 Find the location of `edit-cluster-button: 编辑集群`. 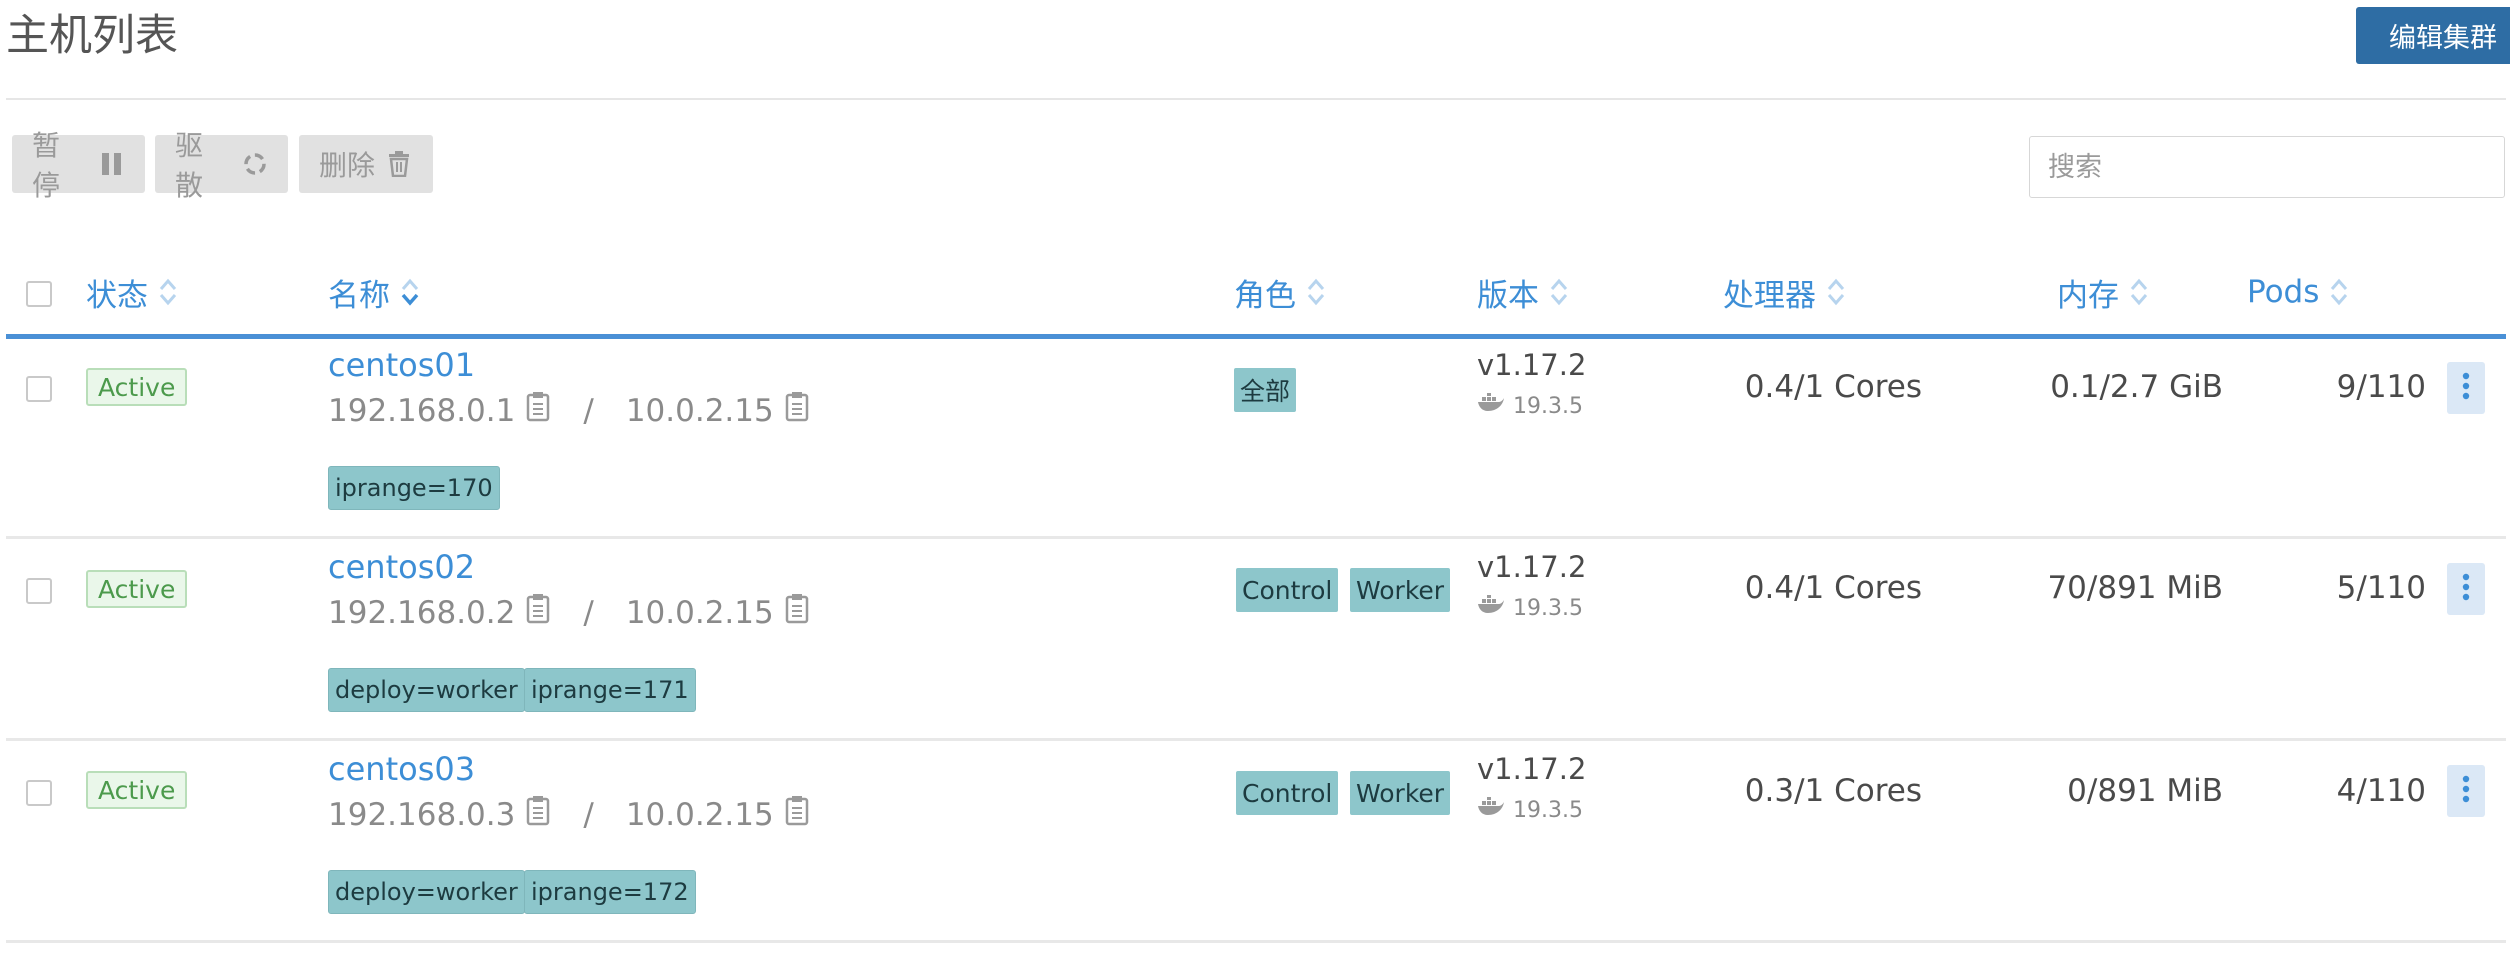

edit-cluster-button: 编辑集群 is located at coordinates (2433, 35).